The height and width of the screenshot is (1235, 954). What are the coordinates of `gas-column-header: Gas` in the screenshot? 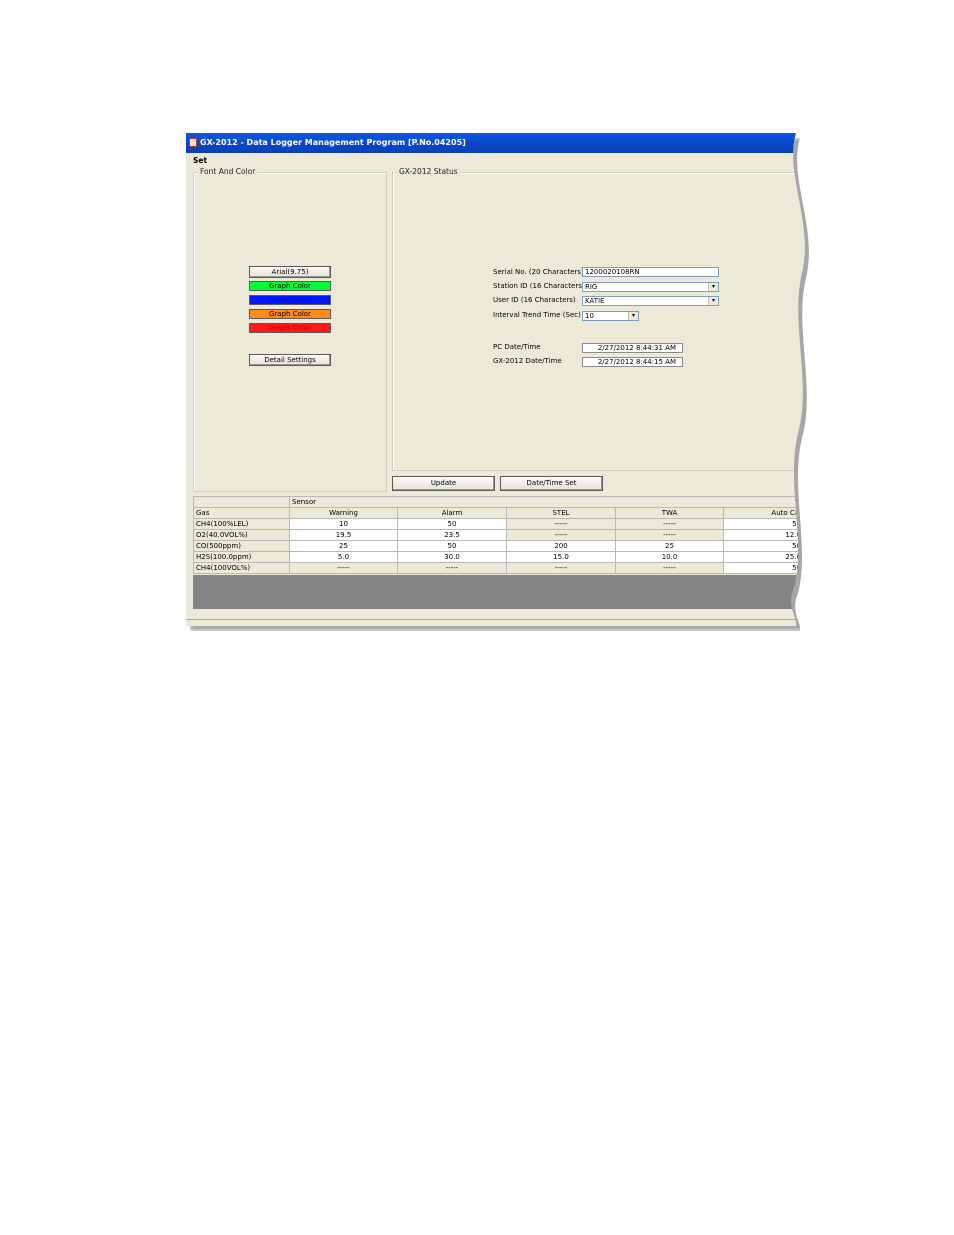 It's located at (242, 513).